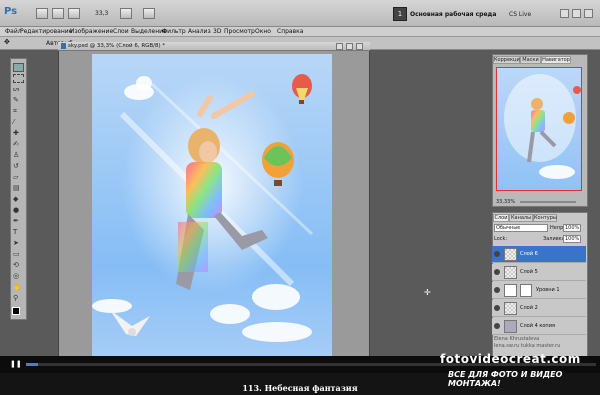 This screenshot has width=600, height=395. What do you see at coordinates (18, 122) in the screenshot?
I see `eyedropper-tool: ⁄` at bounding box center [18, 122].